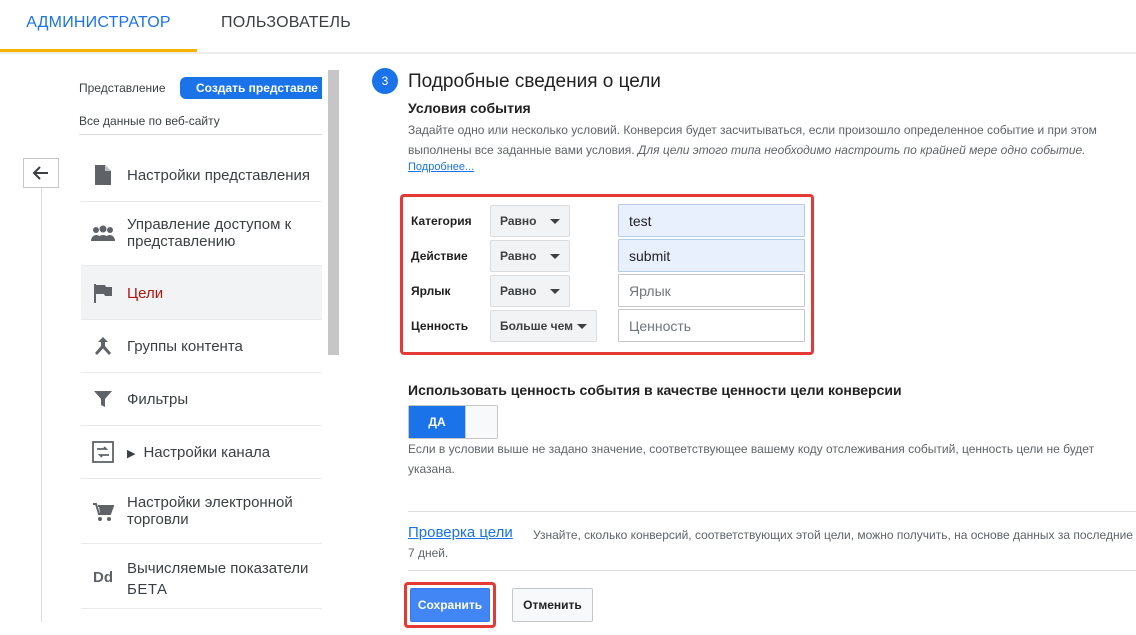 Image resolution: width=1136 pixels, height=635 pixels. I want to click on condition-row-category: Категория Равно, so click(609, 221).